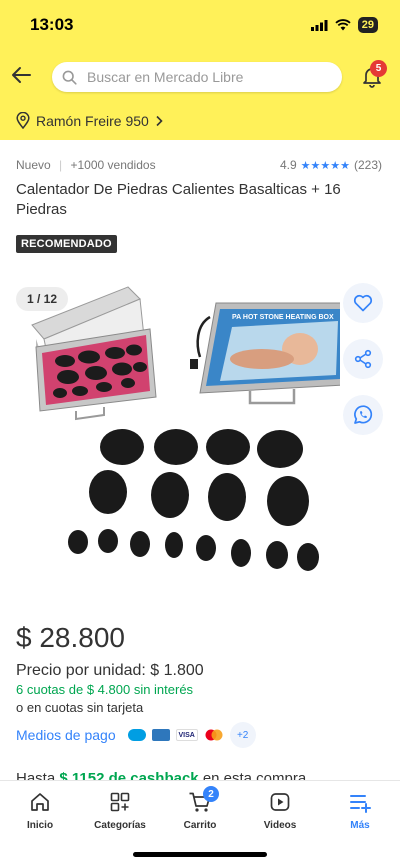 The height and width of the screenshot is (866, 400). I want to click on review-count: (223), so click(367, 165).